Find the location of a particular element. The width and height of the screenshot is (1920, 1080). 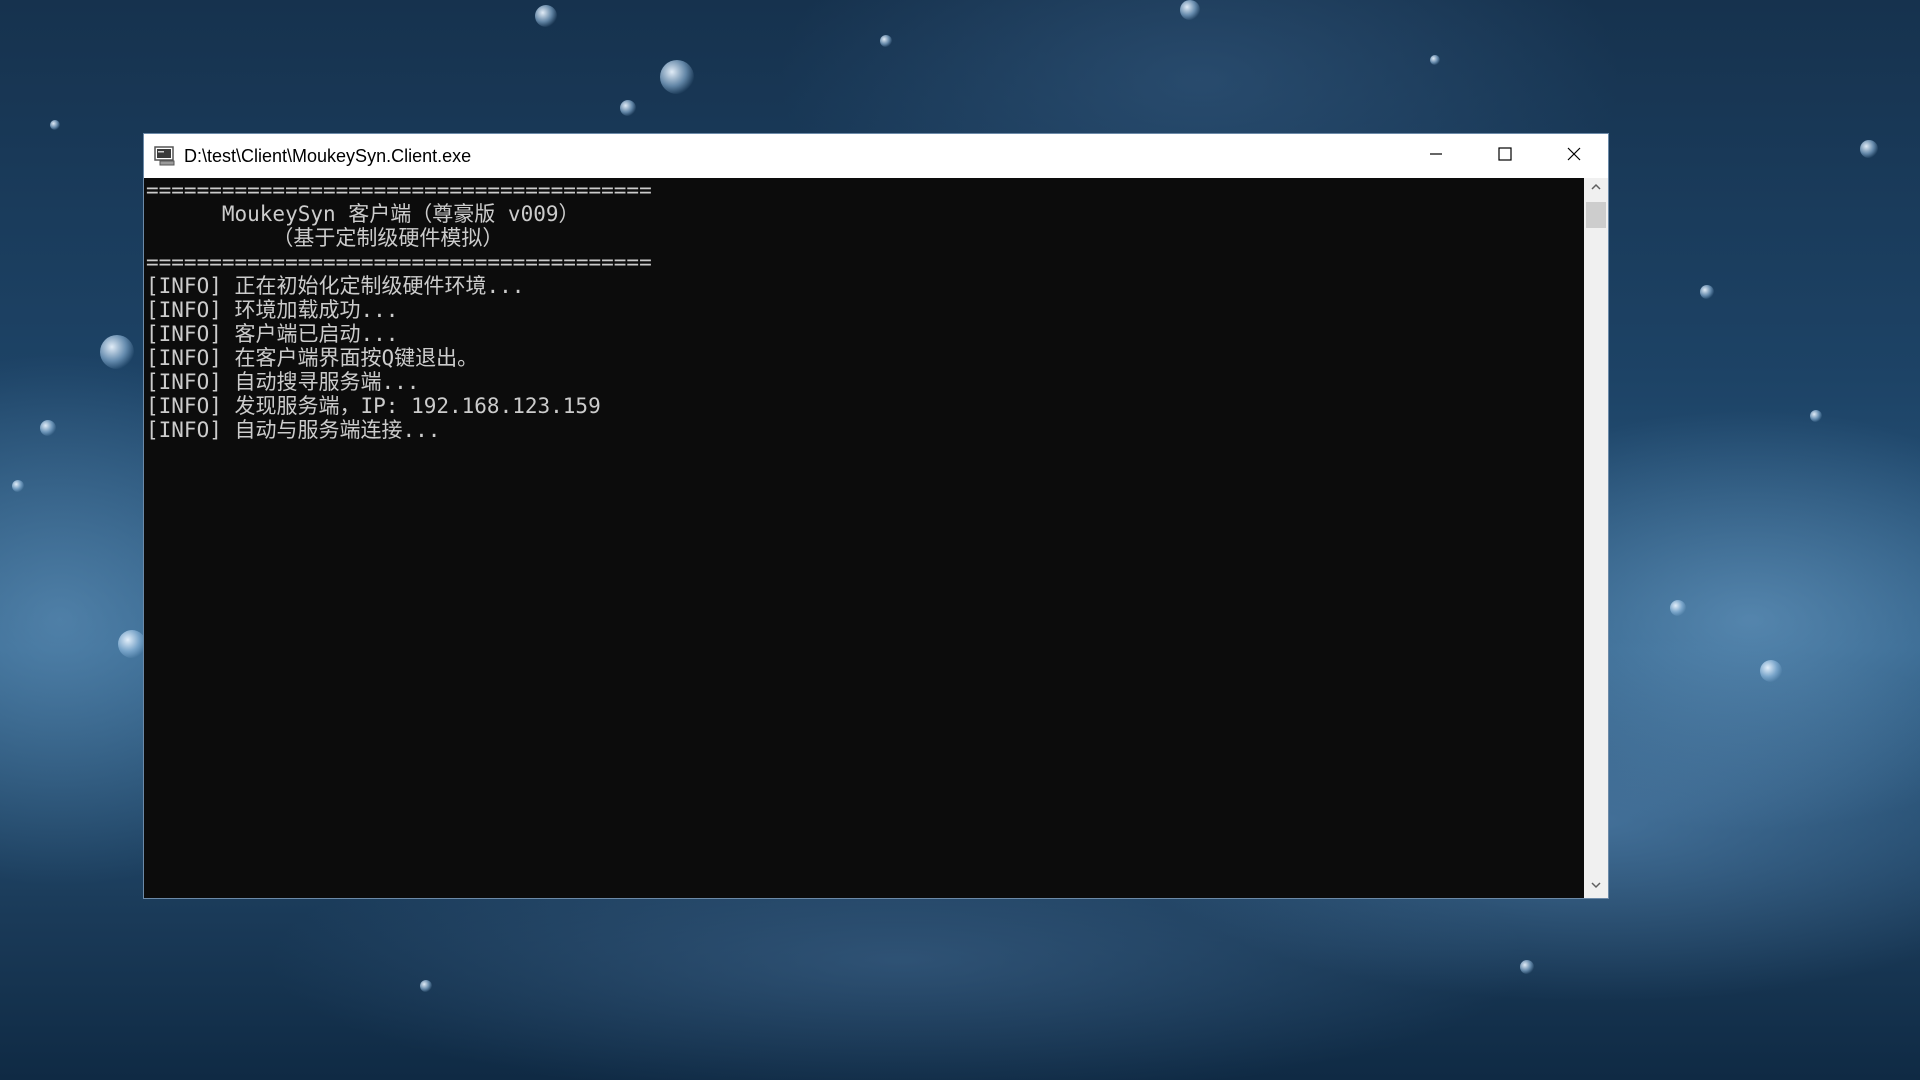

window-controls is located at coordinates (1504, 156).